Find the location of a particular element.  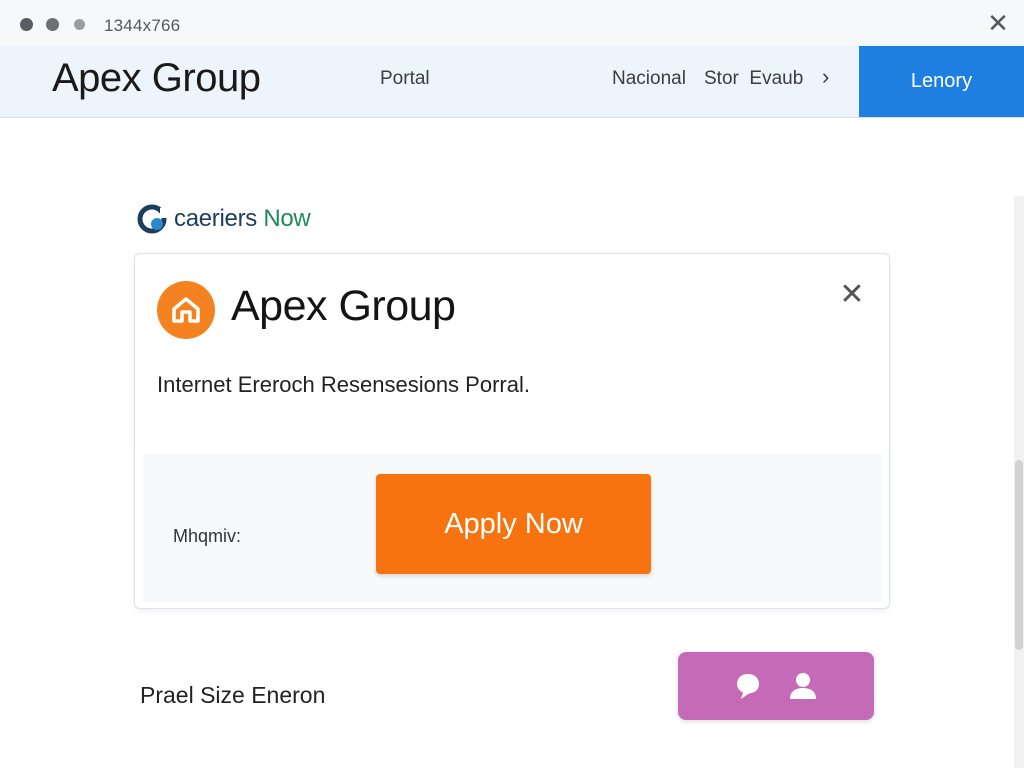

nav-cta-button: Lenory is located at coordinates (941, 81).